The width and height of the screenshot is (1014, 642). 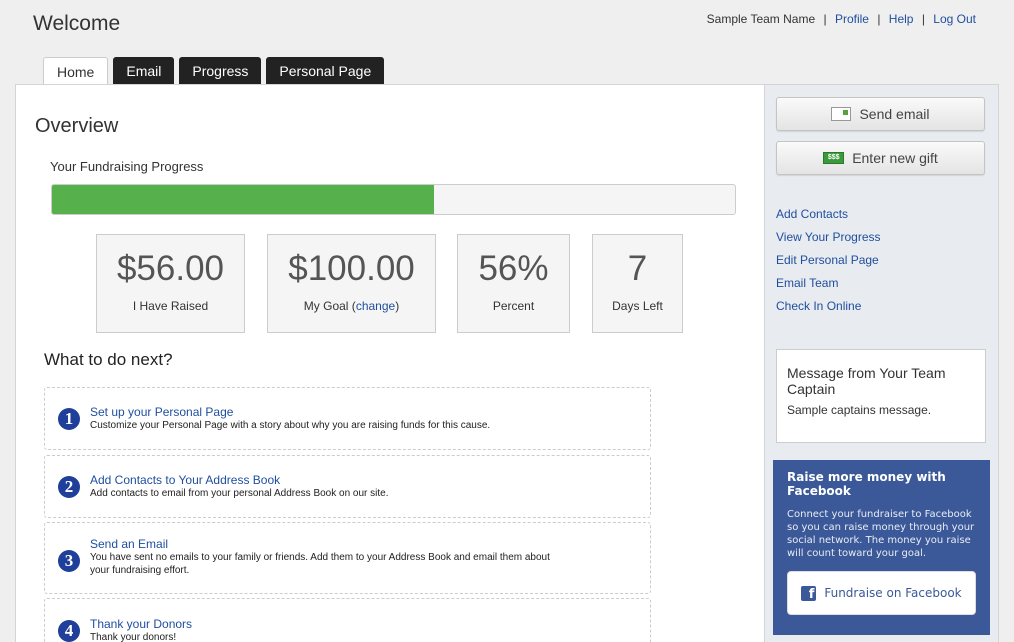 I want to click on progress-bar, so click(x=393, y=199).